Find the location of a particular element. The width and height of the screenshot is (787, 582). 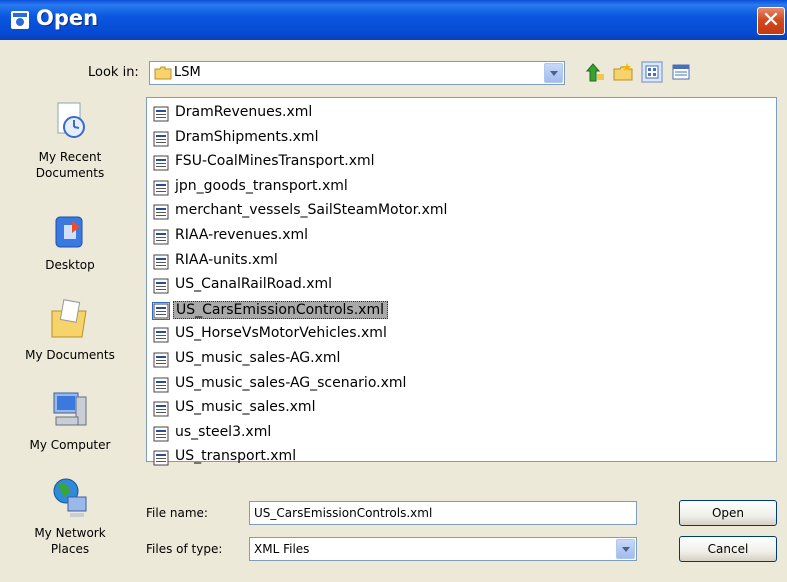

close-icon: ✕ is located at coordinates (771, 20).